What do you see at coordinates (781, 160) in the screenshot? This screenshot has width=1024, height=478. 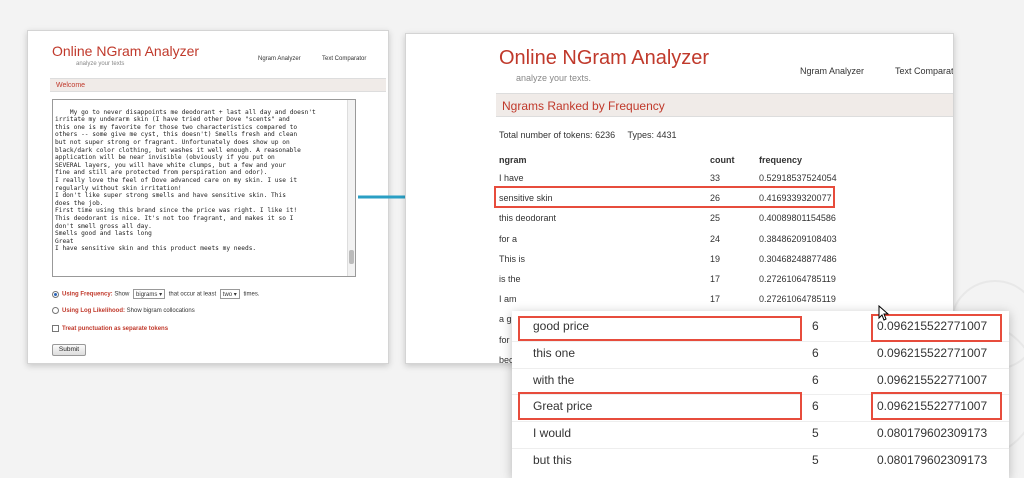 I see `column-header-frequency: frequency` at bounding box center [781, 160].